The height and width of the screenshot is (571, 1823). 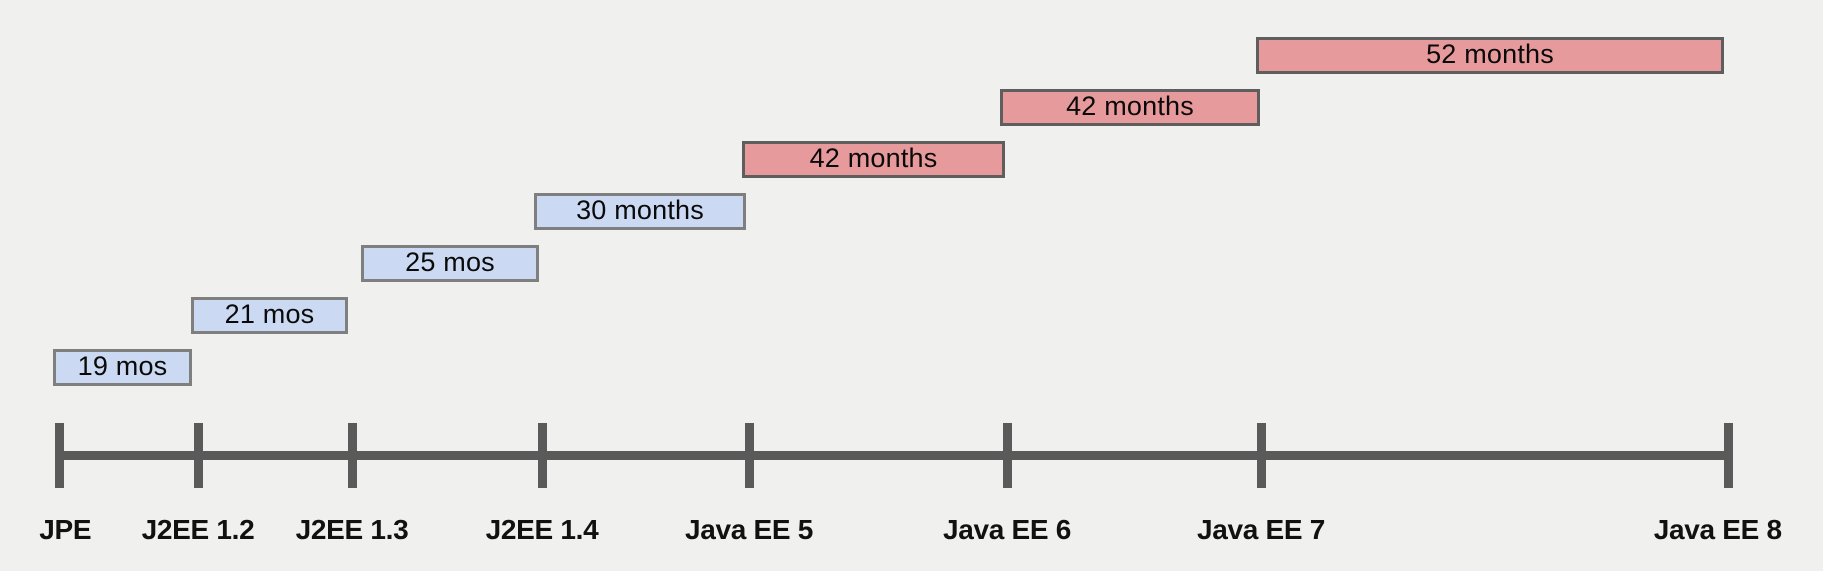 I want to click on interval-bar-label: 25 mos, so click(x=450, y=262).